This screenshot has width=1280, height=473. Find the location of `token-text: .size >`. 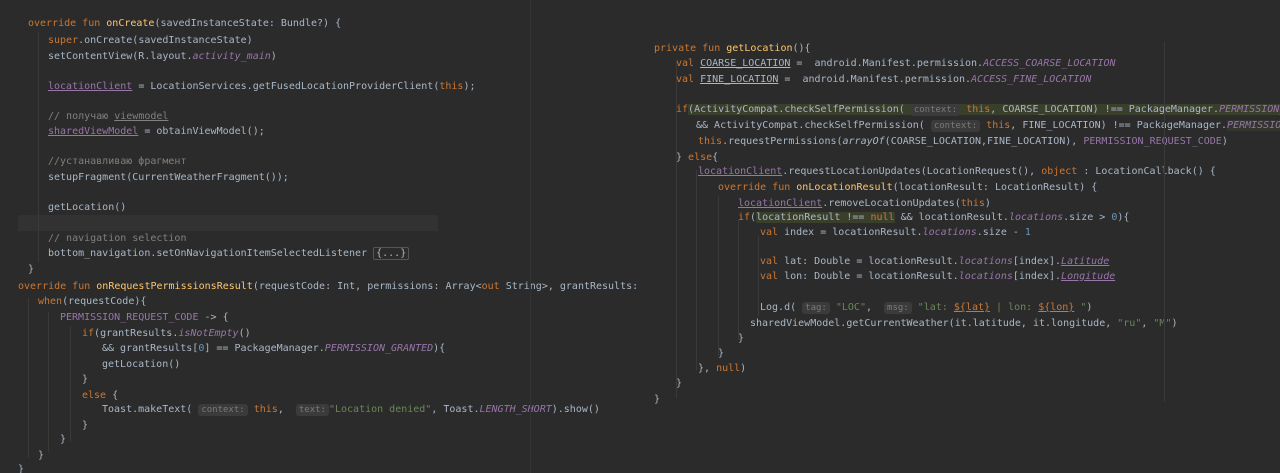

token-text: .size > is located at coordinates (1087, 217).